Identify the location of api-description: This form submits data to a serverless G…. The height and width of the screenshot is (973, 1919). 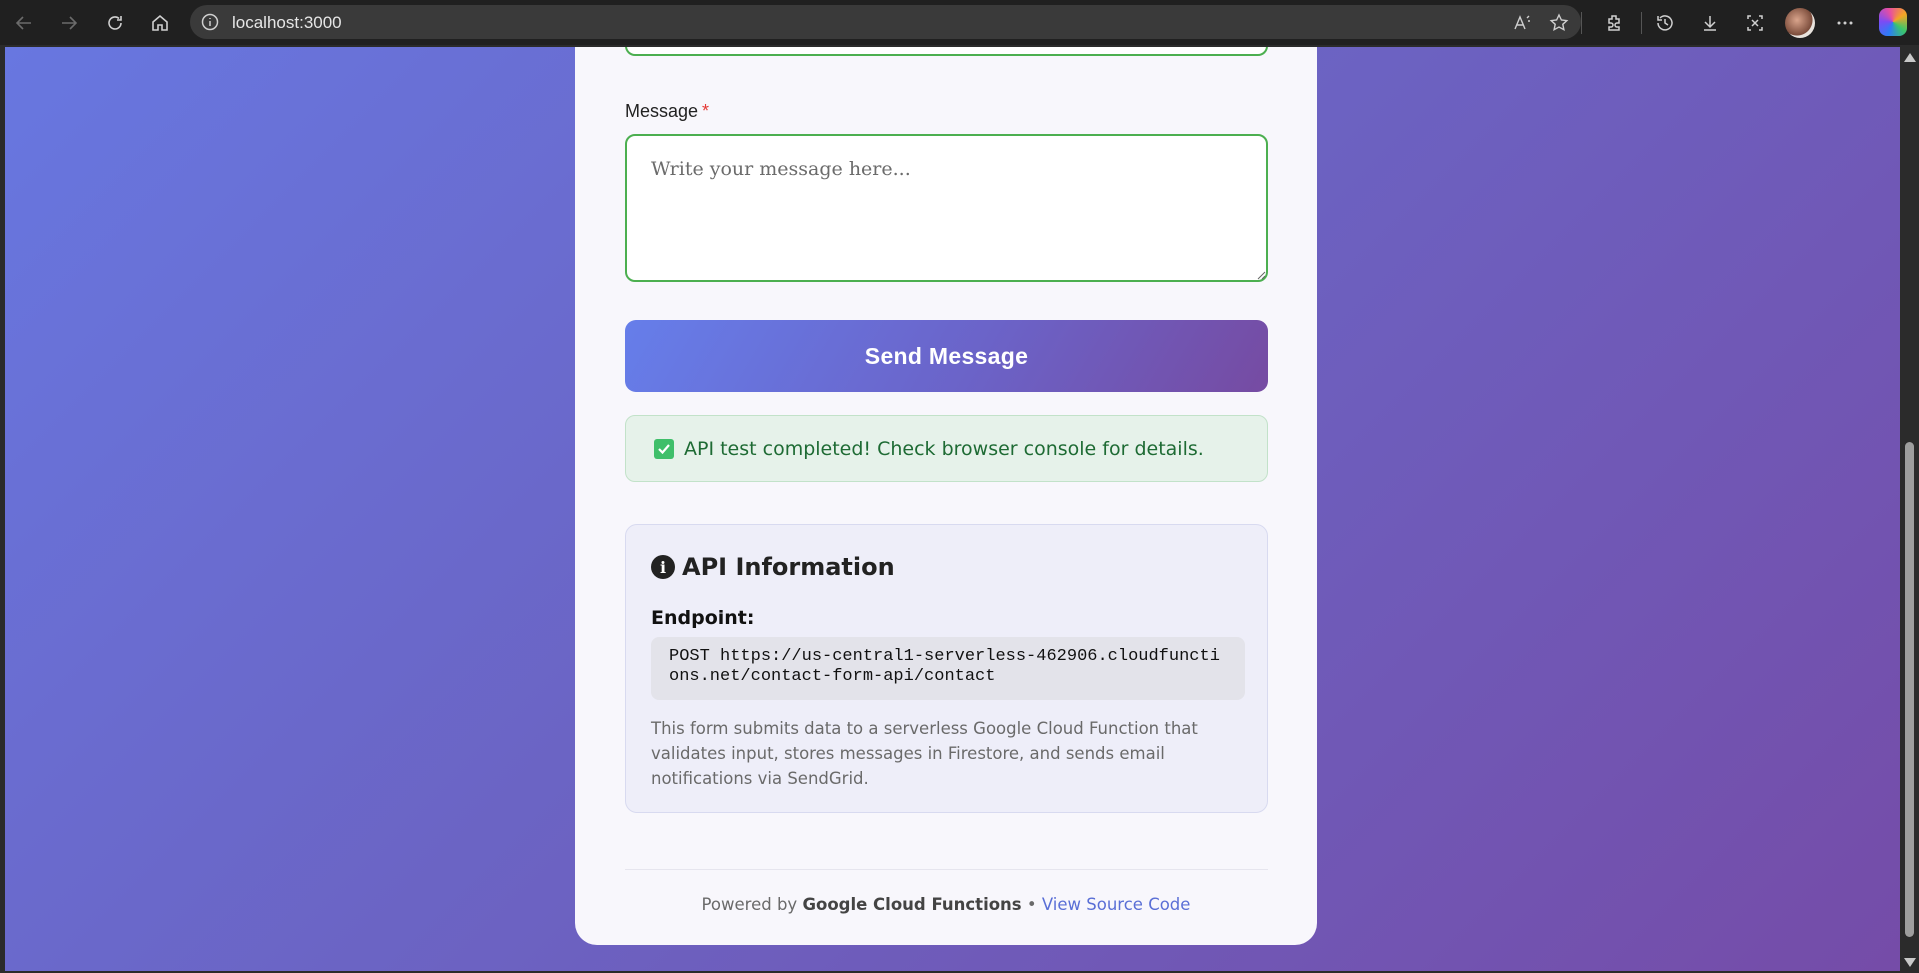
(924, 753).